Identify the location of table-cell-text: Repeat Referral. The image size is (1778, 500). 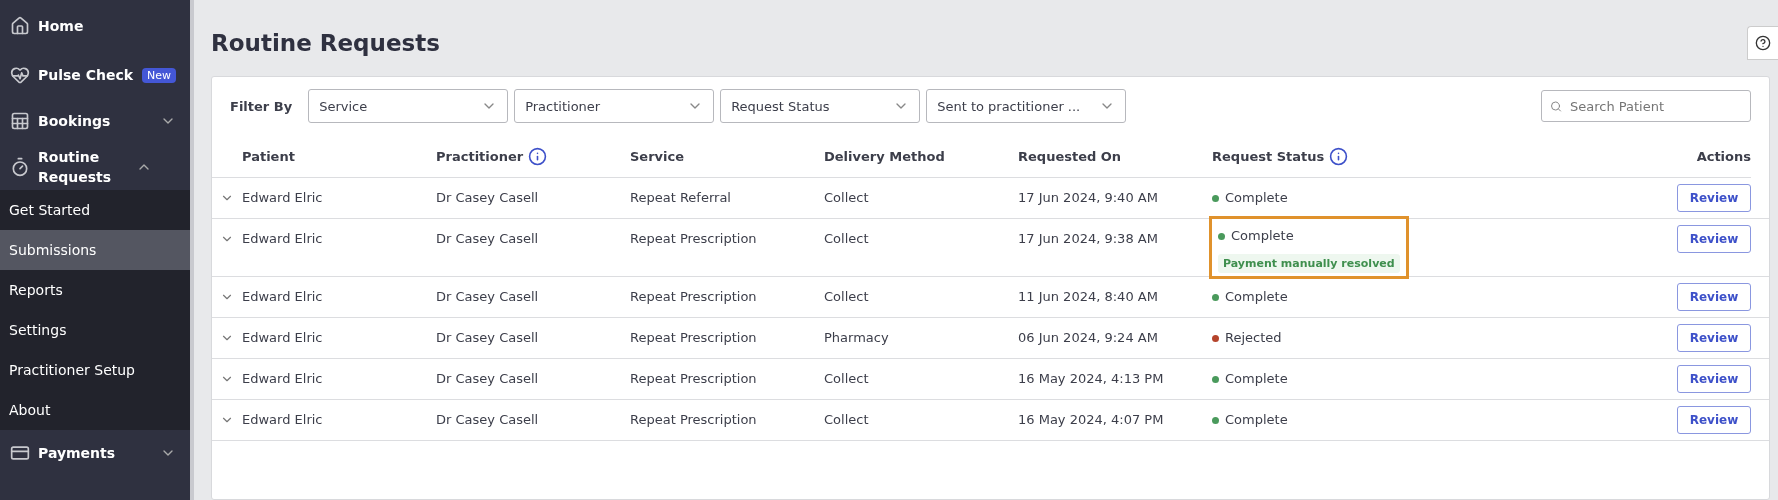
(681, 198).